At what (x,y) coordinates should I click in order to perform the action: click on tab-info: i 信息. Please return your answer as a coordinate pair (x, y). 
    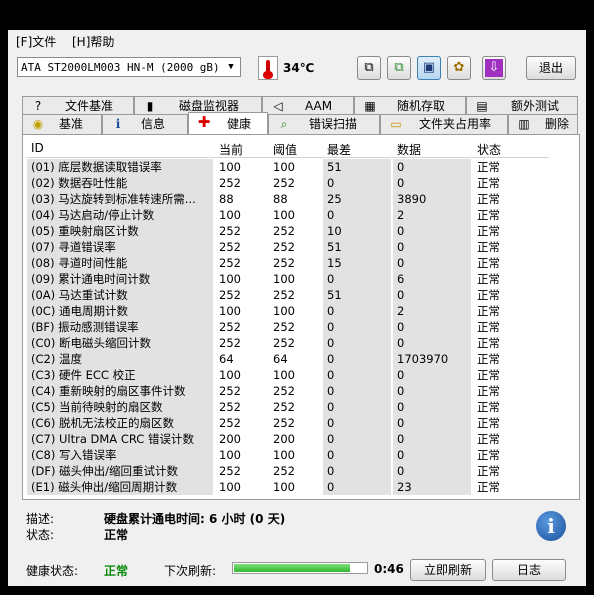
    Looking at the image, I should click on (145, 124).